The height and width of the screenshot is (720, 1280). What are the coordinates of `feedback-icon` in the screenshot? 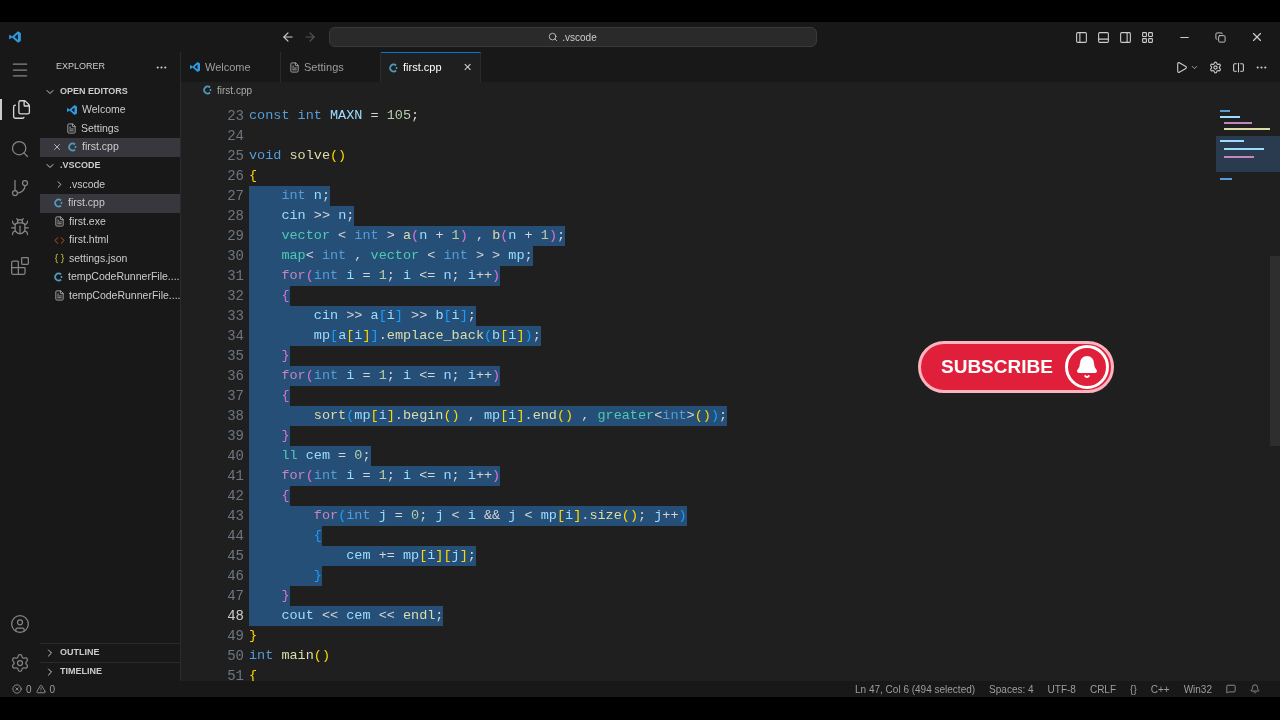 It's located at (1231, 689).